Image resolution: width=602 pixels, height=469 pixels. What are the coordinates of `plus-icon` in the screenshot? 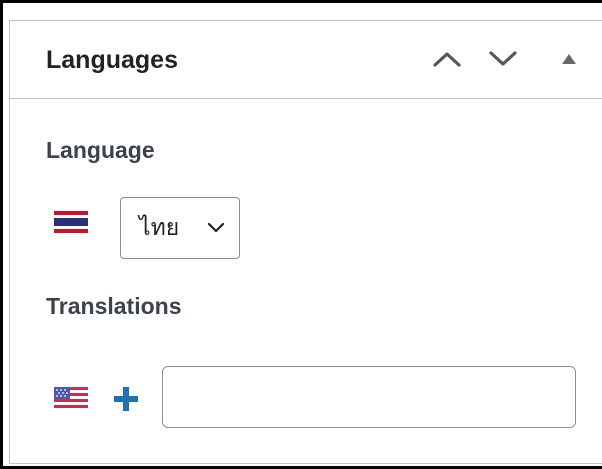 It's located at (126, 399).